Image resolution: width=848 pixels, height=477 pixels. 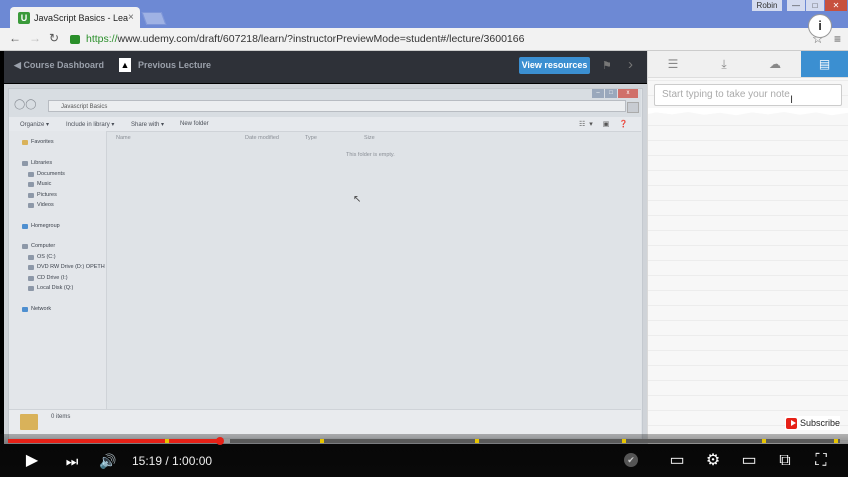 What do you see at coordinates (35, 125) in the screenshot?
I see `explorer-organize: Organize ▾` at bounding box center [35, 125].